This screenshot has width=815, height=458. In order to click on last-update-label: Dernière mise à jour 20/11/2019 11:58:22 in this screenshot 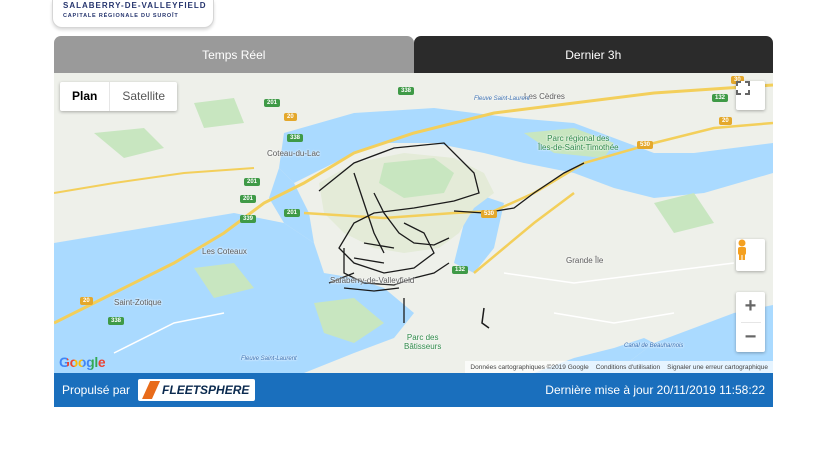, I will do `click(655, 390)`.